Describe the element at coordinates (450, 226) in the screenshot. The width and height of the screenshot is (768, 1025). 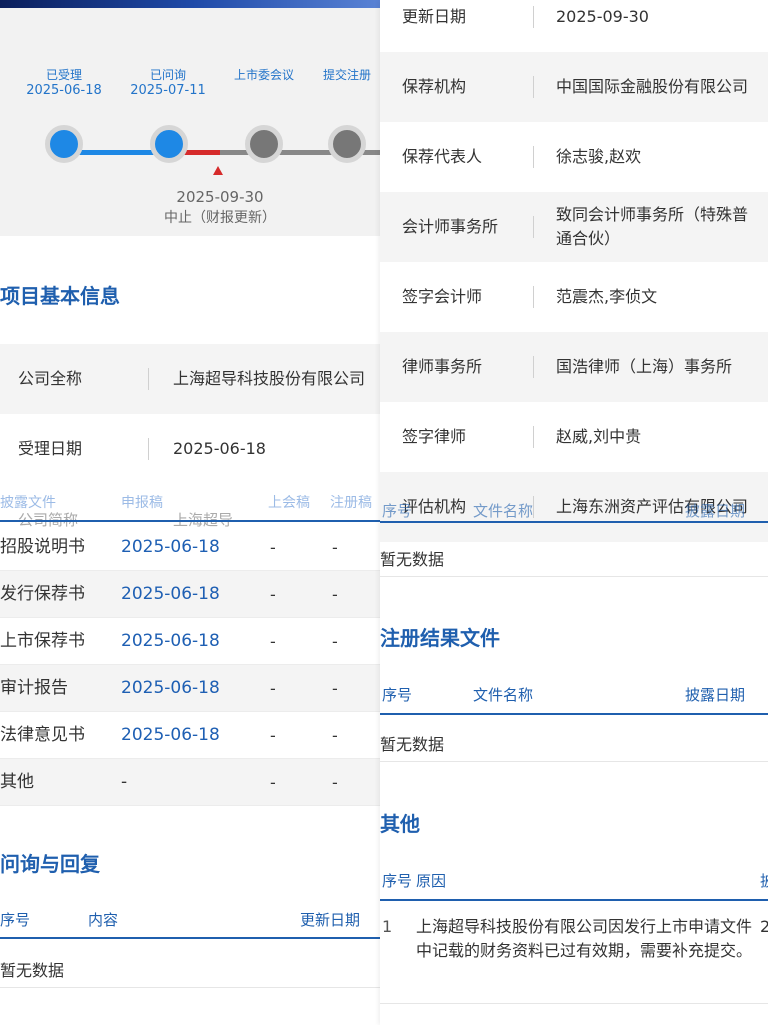
I see `info-key: 会计师事务所` at that location.